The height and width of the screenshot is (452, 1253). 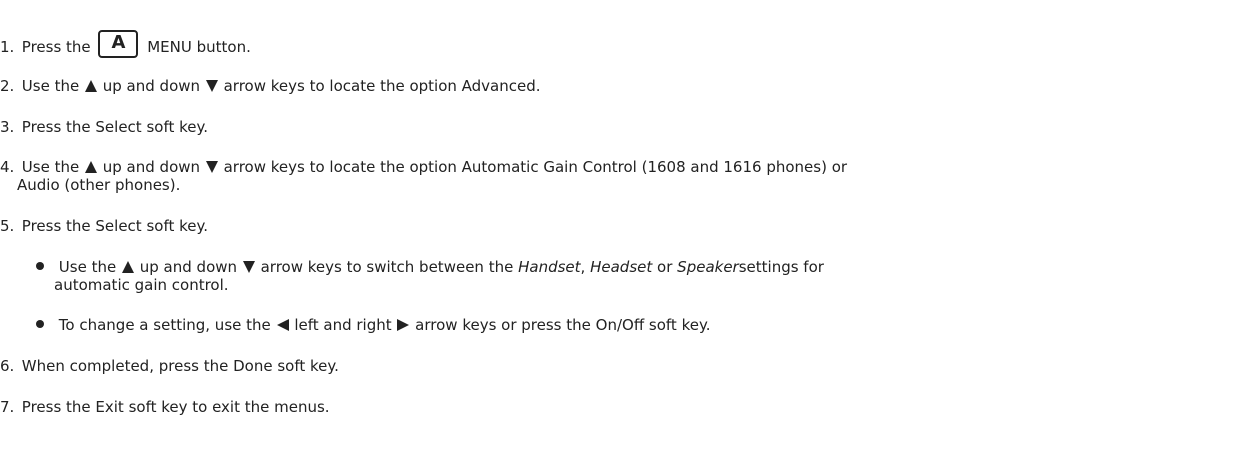 What do you see at coordinates (7, 47) in the screenshot?
I see `step-number: 1.` at bounding box center [7, 47].